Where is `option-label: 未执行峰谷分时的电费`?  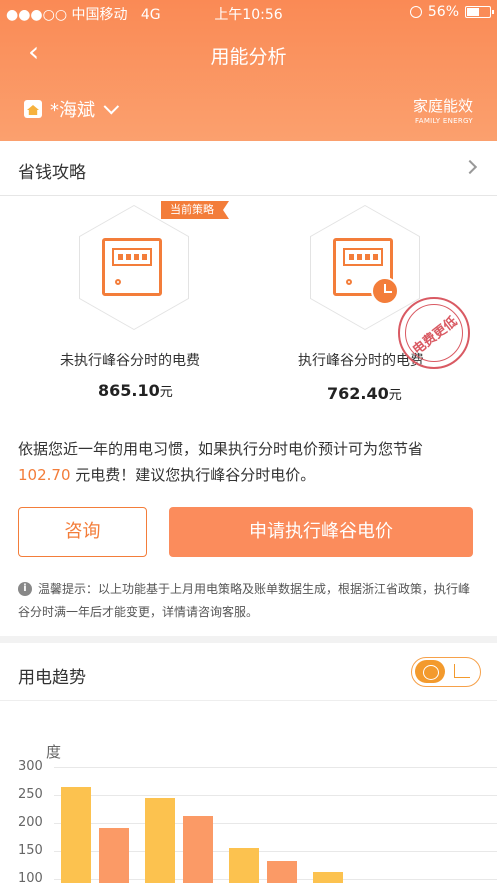 option-label: 未执行峰谷分时的电费 is located at coordinates (130, 361).